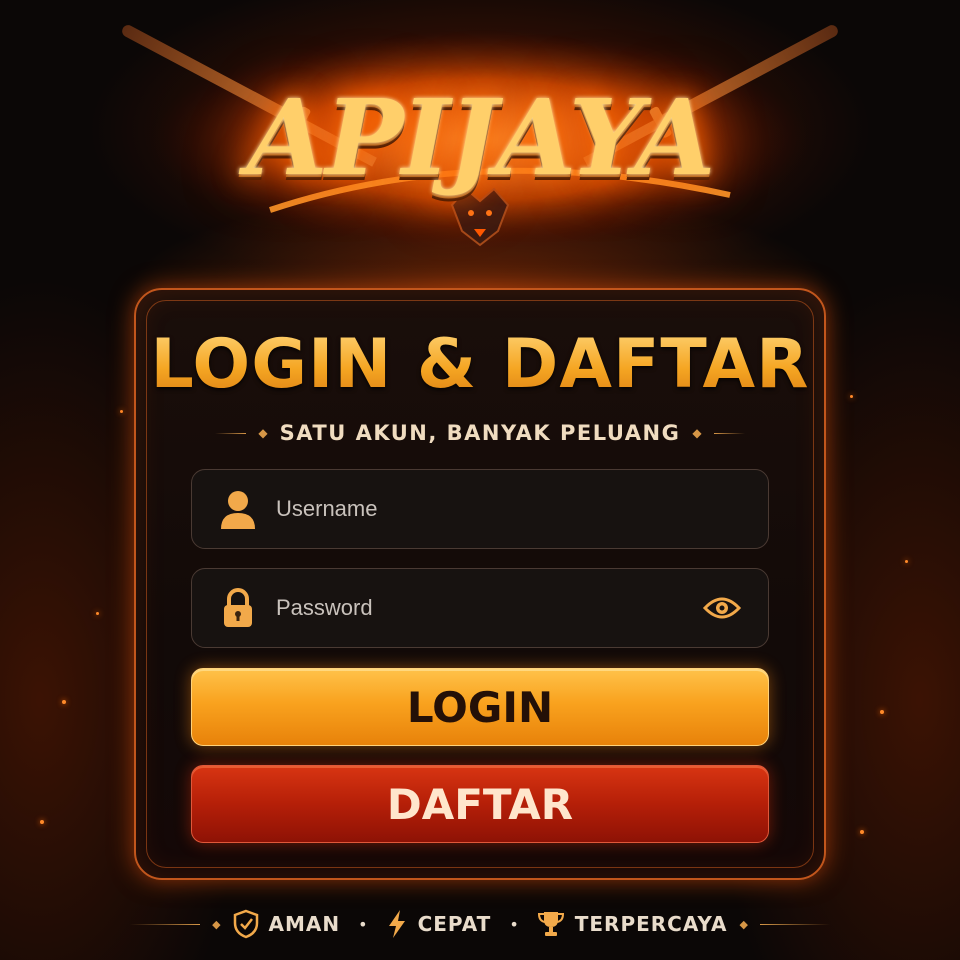 This screenshot has width=960, height=960. Describe the element at coordinates (722, 608) in the screenshot. I see `eye-icon` at that location.